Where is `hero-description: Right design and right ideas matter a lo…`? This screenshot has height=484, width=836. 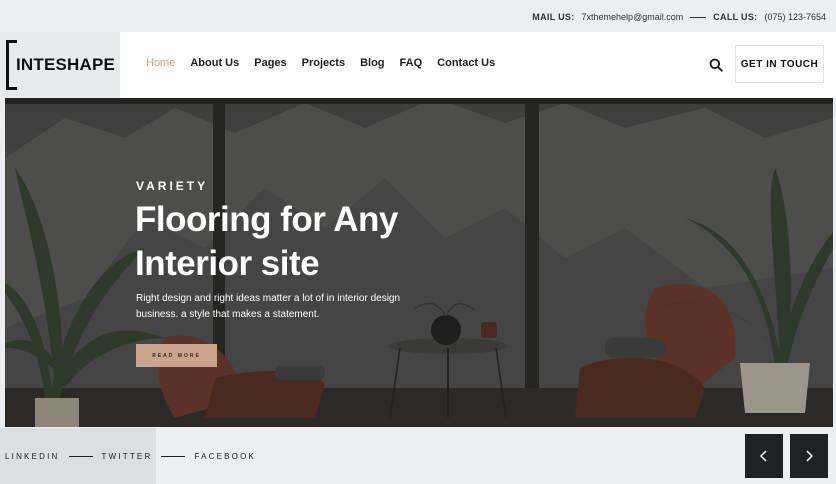 hero-description: Right design and right ideas matter a lo… is located at coordinates (271, 307).